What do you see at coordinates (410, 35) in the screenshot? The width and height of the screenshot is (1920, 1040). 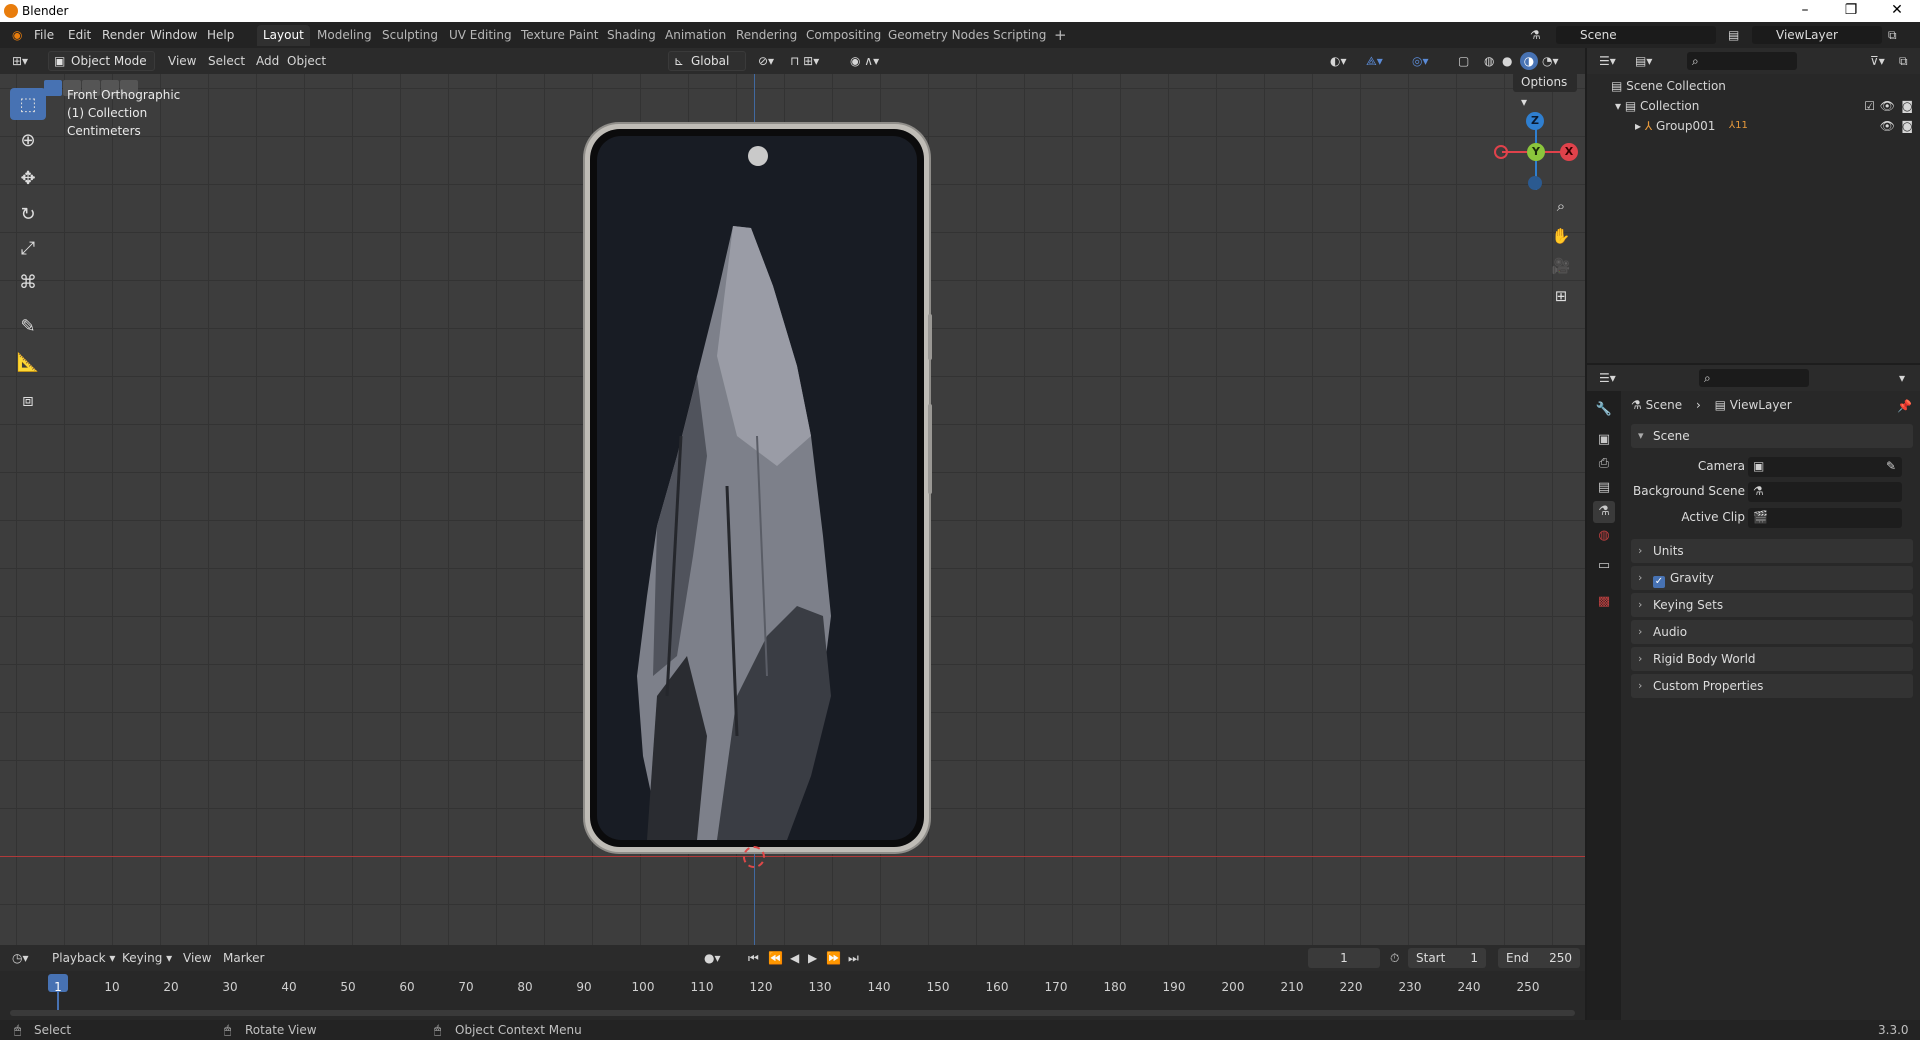 I see `tab-sculpting: Sculpting` at bounding box center [410, 35].